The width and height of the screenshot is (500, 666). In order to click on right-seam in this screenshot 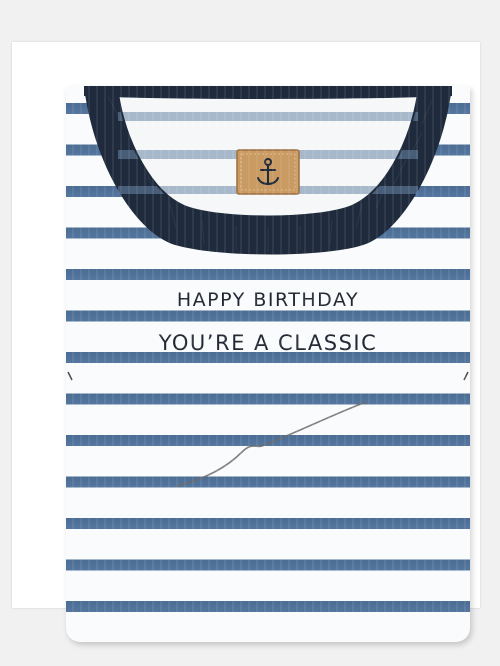, I will do `click(466, 376)`.